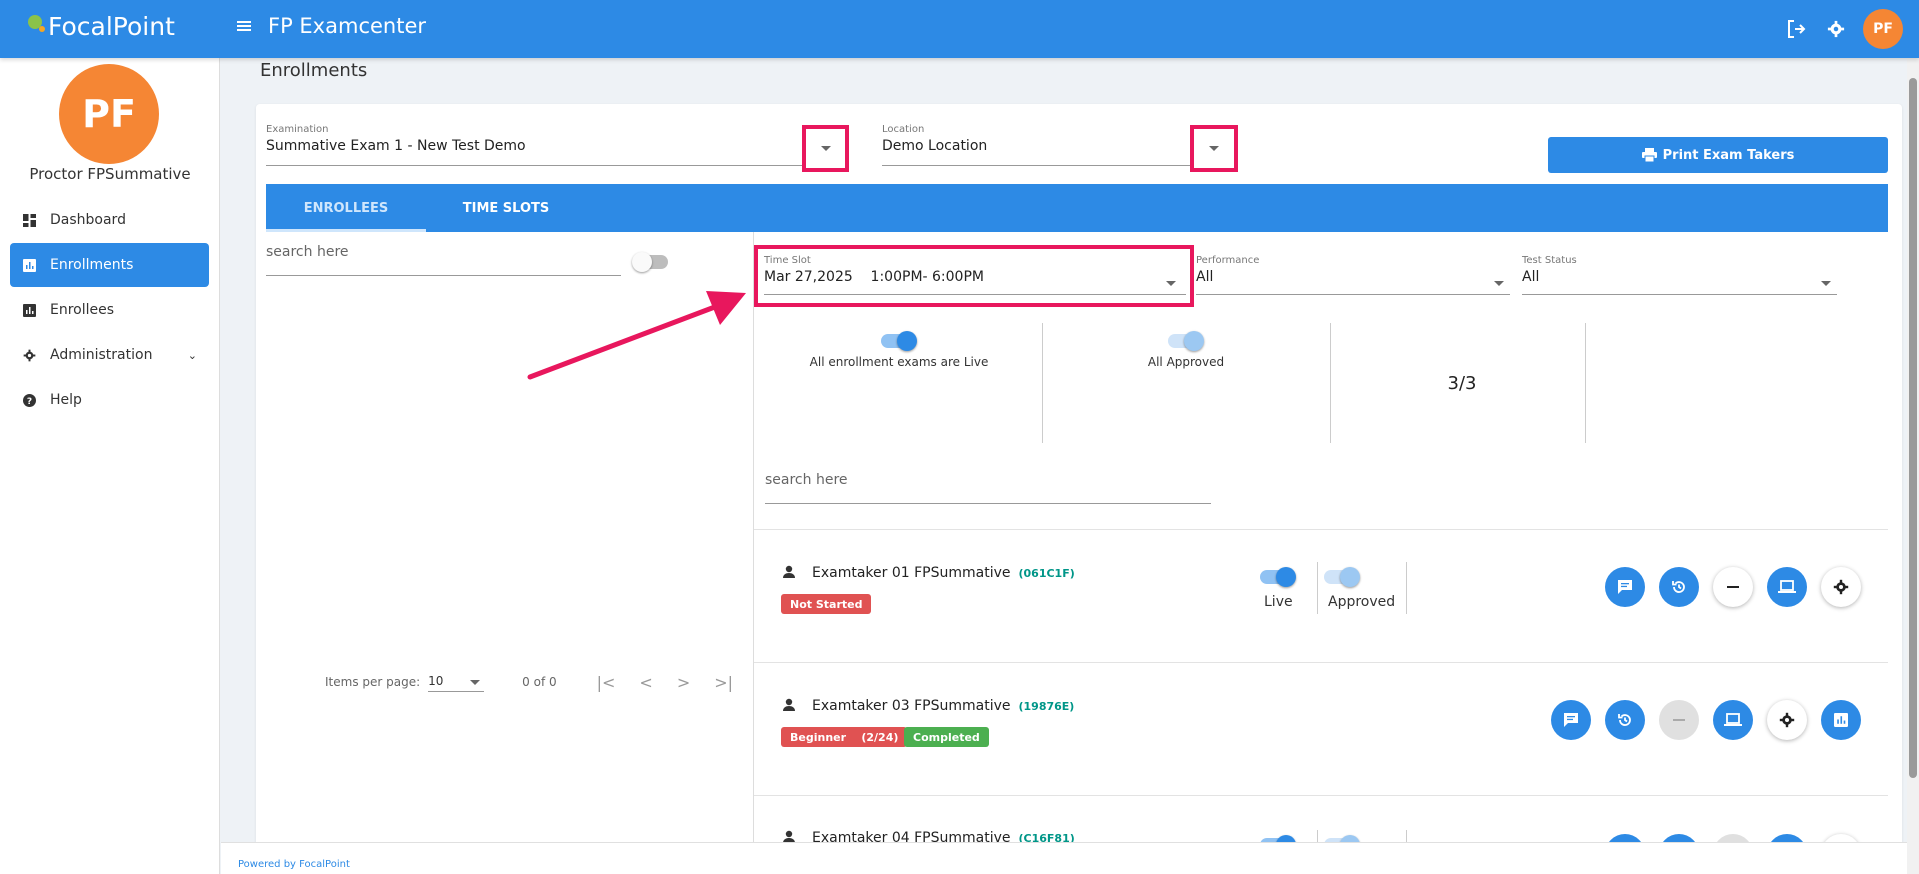 This screenshot has width=1919, height=874. What do you see at coordinates (683, 682) in the screenshot?
I see `next-page-icon: >` at bounding box center [683, 682].